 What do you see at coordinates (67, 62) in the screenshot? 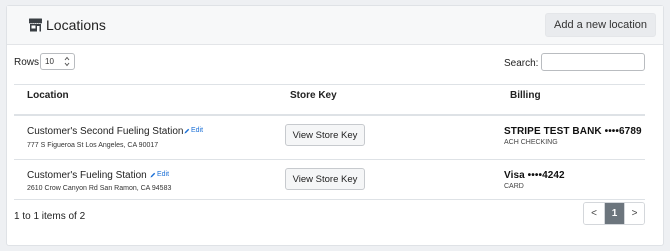
I see `updown-chevron-icon` at bounding box center [67, 62].